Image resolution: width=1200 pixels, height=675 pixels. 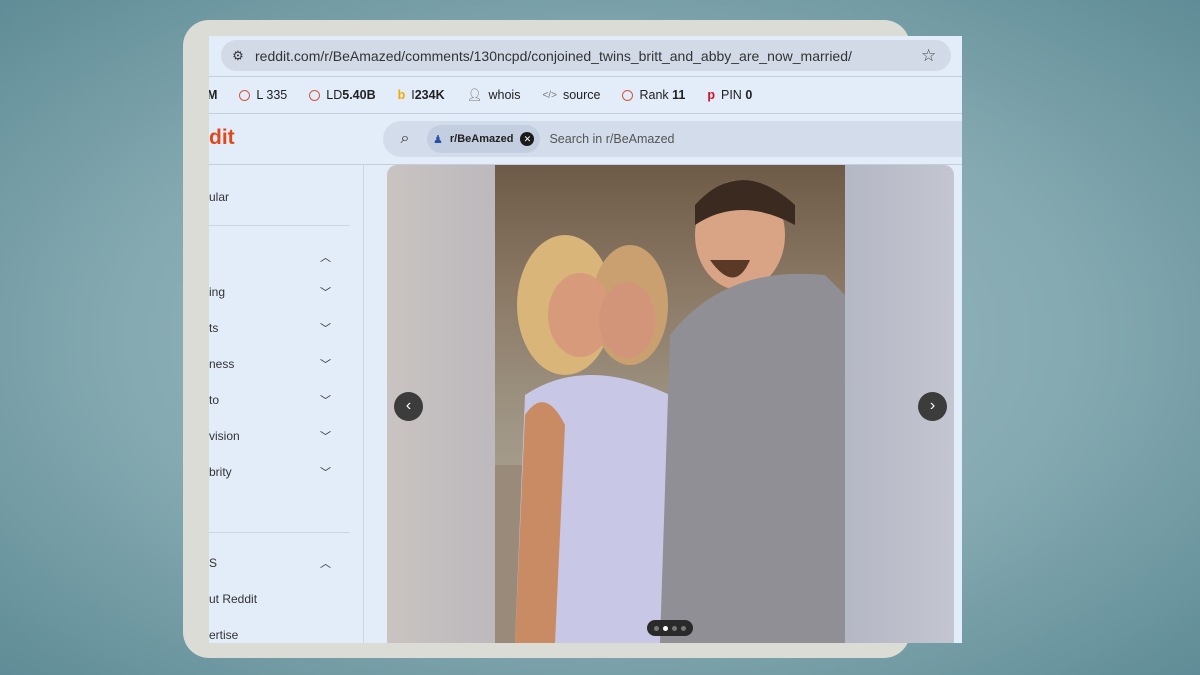 What do you see at coordinates (429, 95) in the screenshot?
I see `ext-value: 234K` at bounding box center [429, 95].